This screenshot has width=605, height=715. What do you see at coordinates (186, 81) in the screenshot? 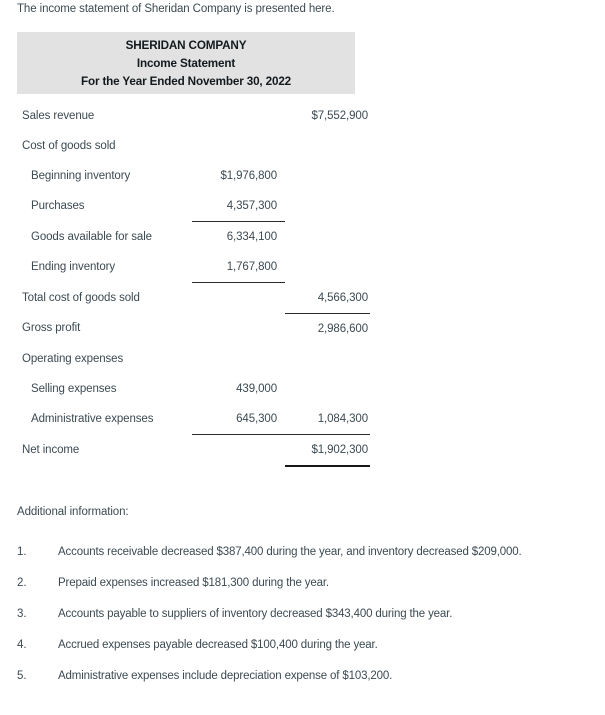
I see `statement-period: For the Year Ended November 30, 2022` at bounding box center [186, 81].